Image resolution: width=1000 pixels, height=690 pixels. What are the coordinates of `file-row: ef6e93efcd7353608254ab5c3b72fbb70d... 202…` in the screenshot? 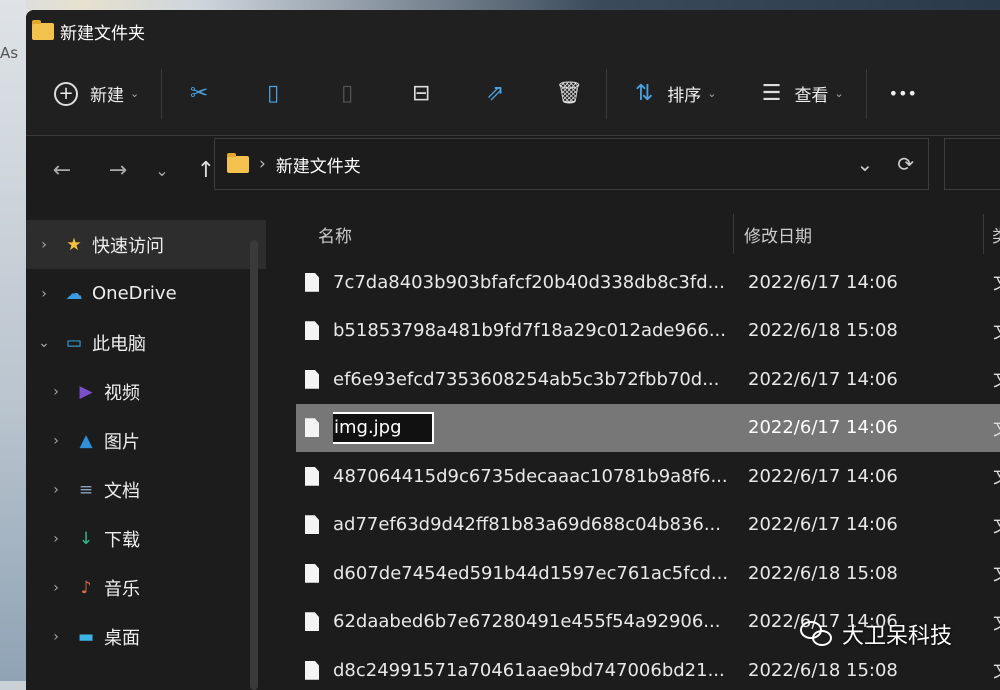 It's located at (648, 379).